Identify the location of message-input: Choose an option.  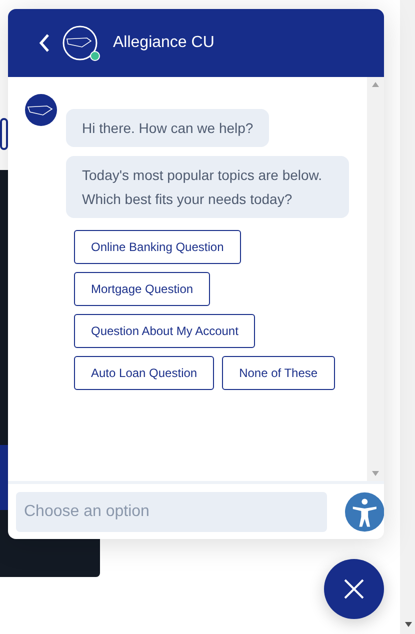
(171, 512).